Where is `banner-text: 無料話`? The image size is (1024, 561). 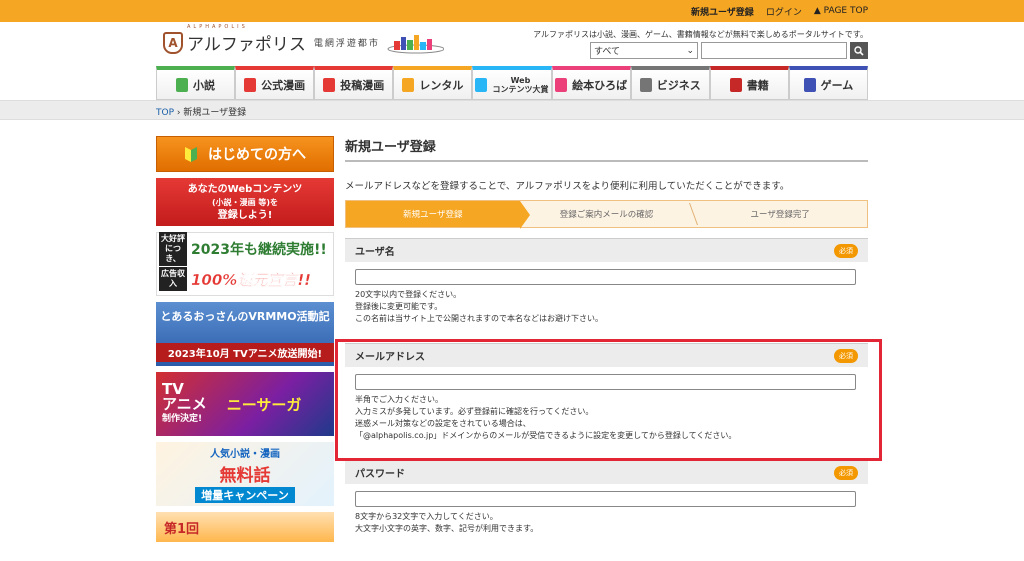 banner-text: 無料話 is located at coordinates (245, 476).